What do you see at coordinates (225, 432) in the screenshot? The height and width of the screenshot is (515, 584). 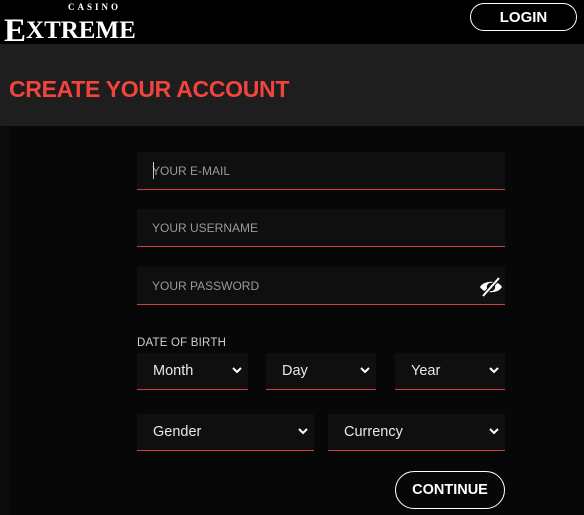 I see `gender-select: Gender` at bounding box center [225, 432].